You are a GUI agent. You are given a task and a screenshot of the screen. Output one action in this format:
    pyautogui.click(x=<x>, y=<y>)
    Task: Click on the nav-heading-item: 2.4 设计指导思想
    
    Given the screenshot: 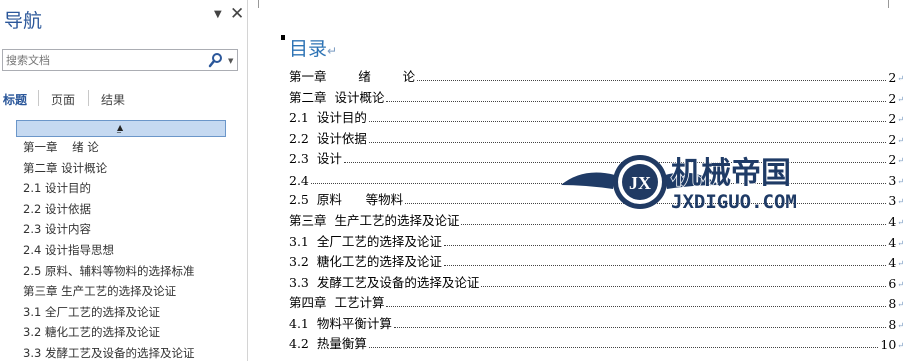 What is the action you would take?
    pyautogui.click(x=135, y=250)
    